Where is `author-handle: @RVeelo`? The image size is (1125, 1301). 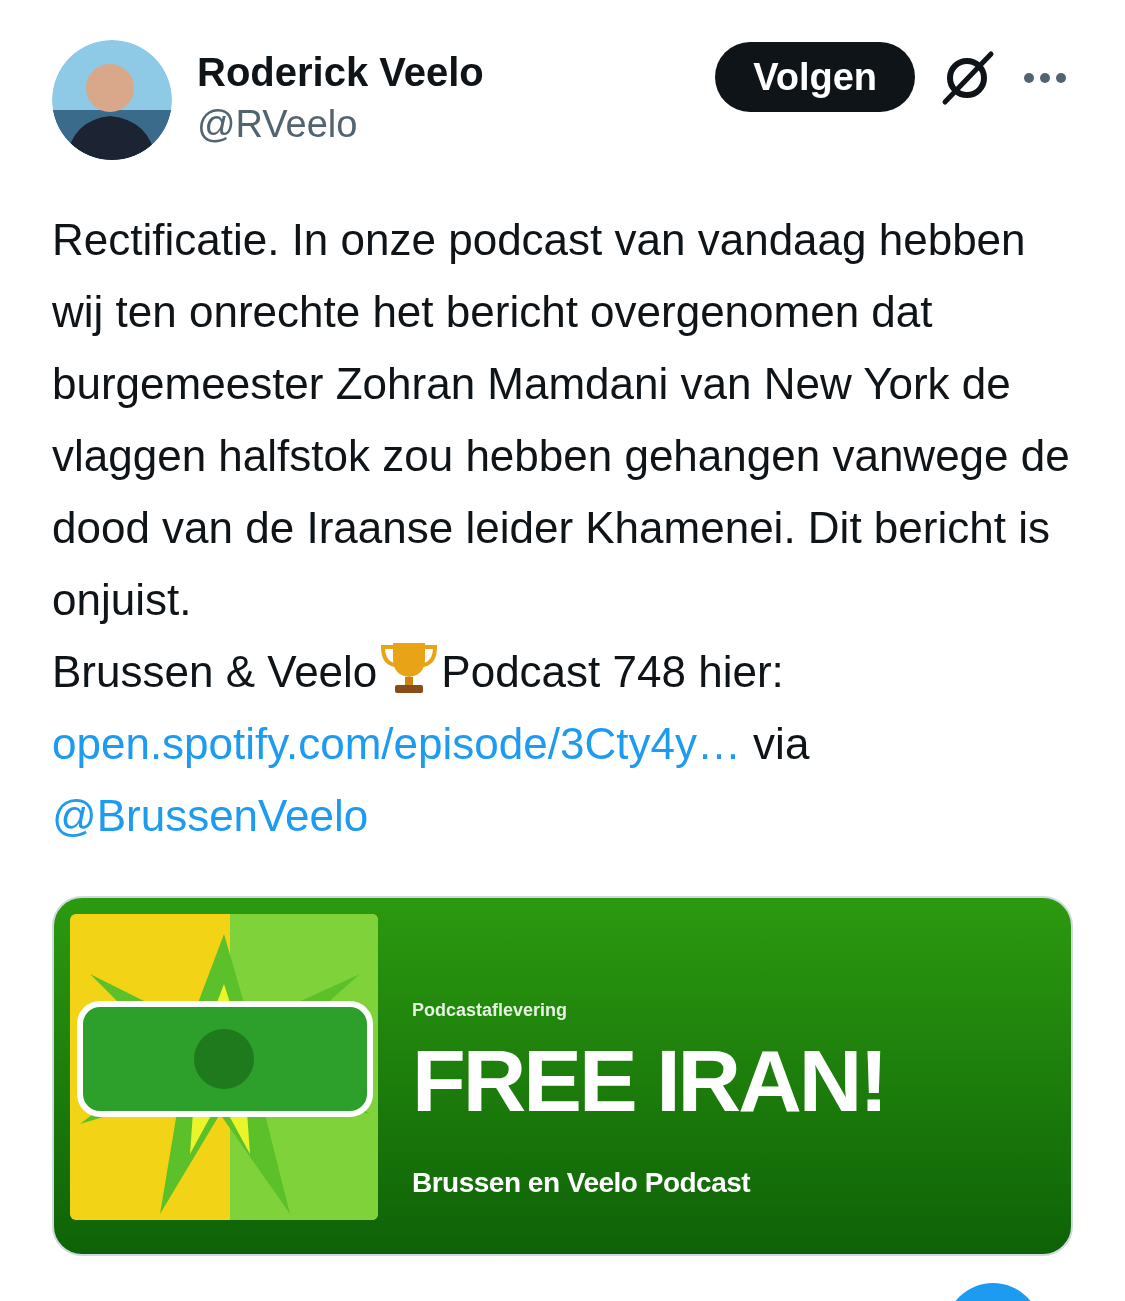 author-handle: @RVeelo is located at coordinates (456, 124).